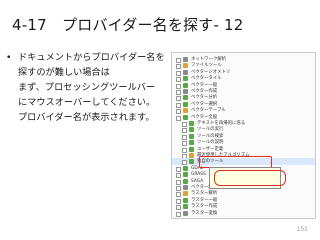  Describe the element at coordinates (250, 178) in the screenshot. I see `tooltip-highlight-ring` at that location.